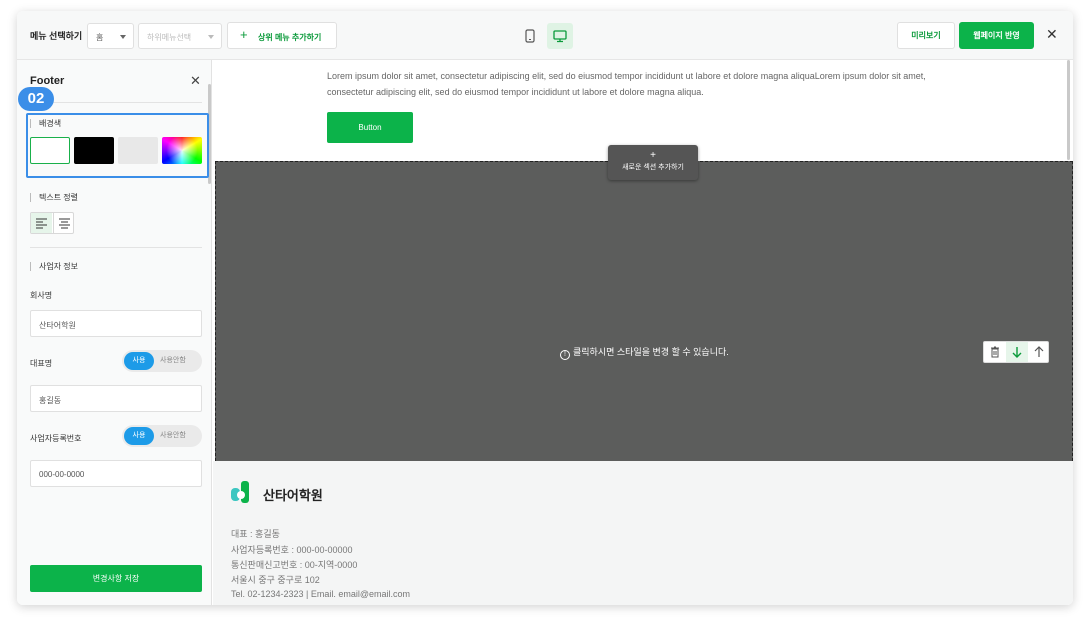 This screenshot has height=624, width=1086. I want to click on reg-number-toggle: 사용 사용안함, so click(162, 436).